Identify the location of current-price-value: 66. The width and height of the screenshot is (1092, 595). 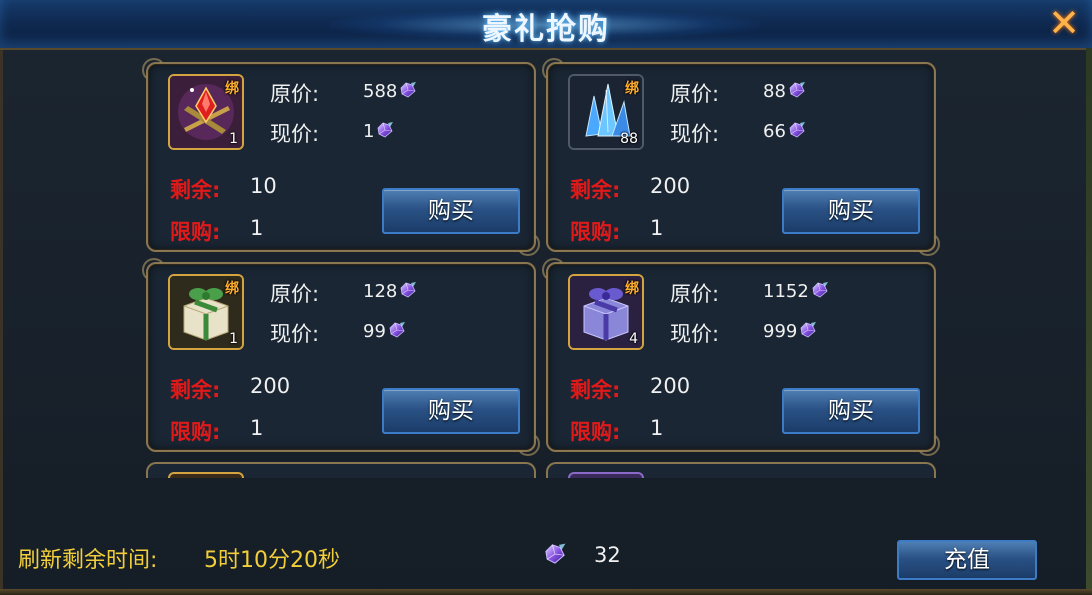
(785, 131).